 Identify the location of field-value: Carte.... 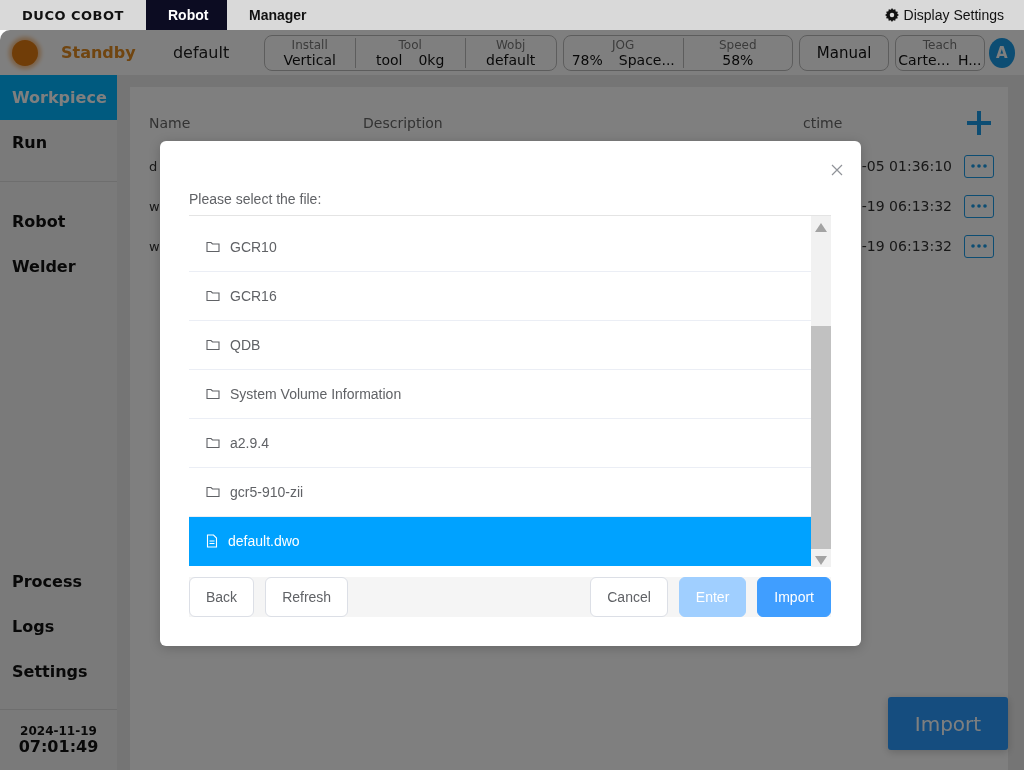
(924, 60).